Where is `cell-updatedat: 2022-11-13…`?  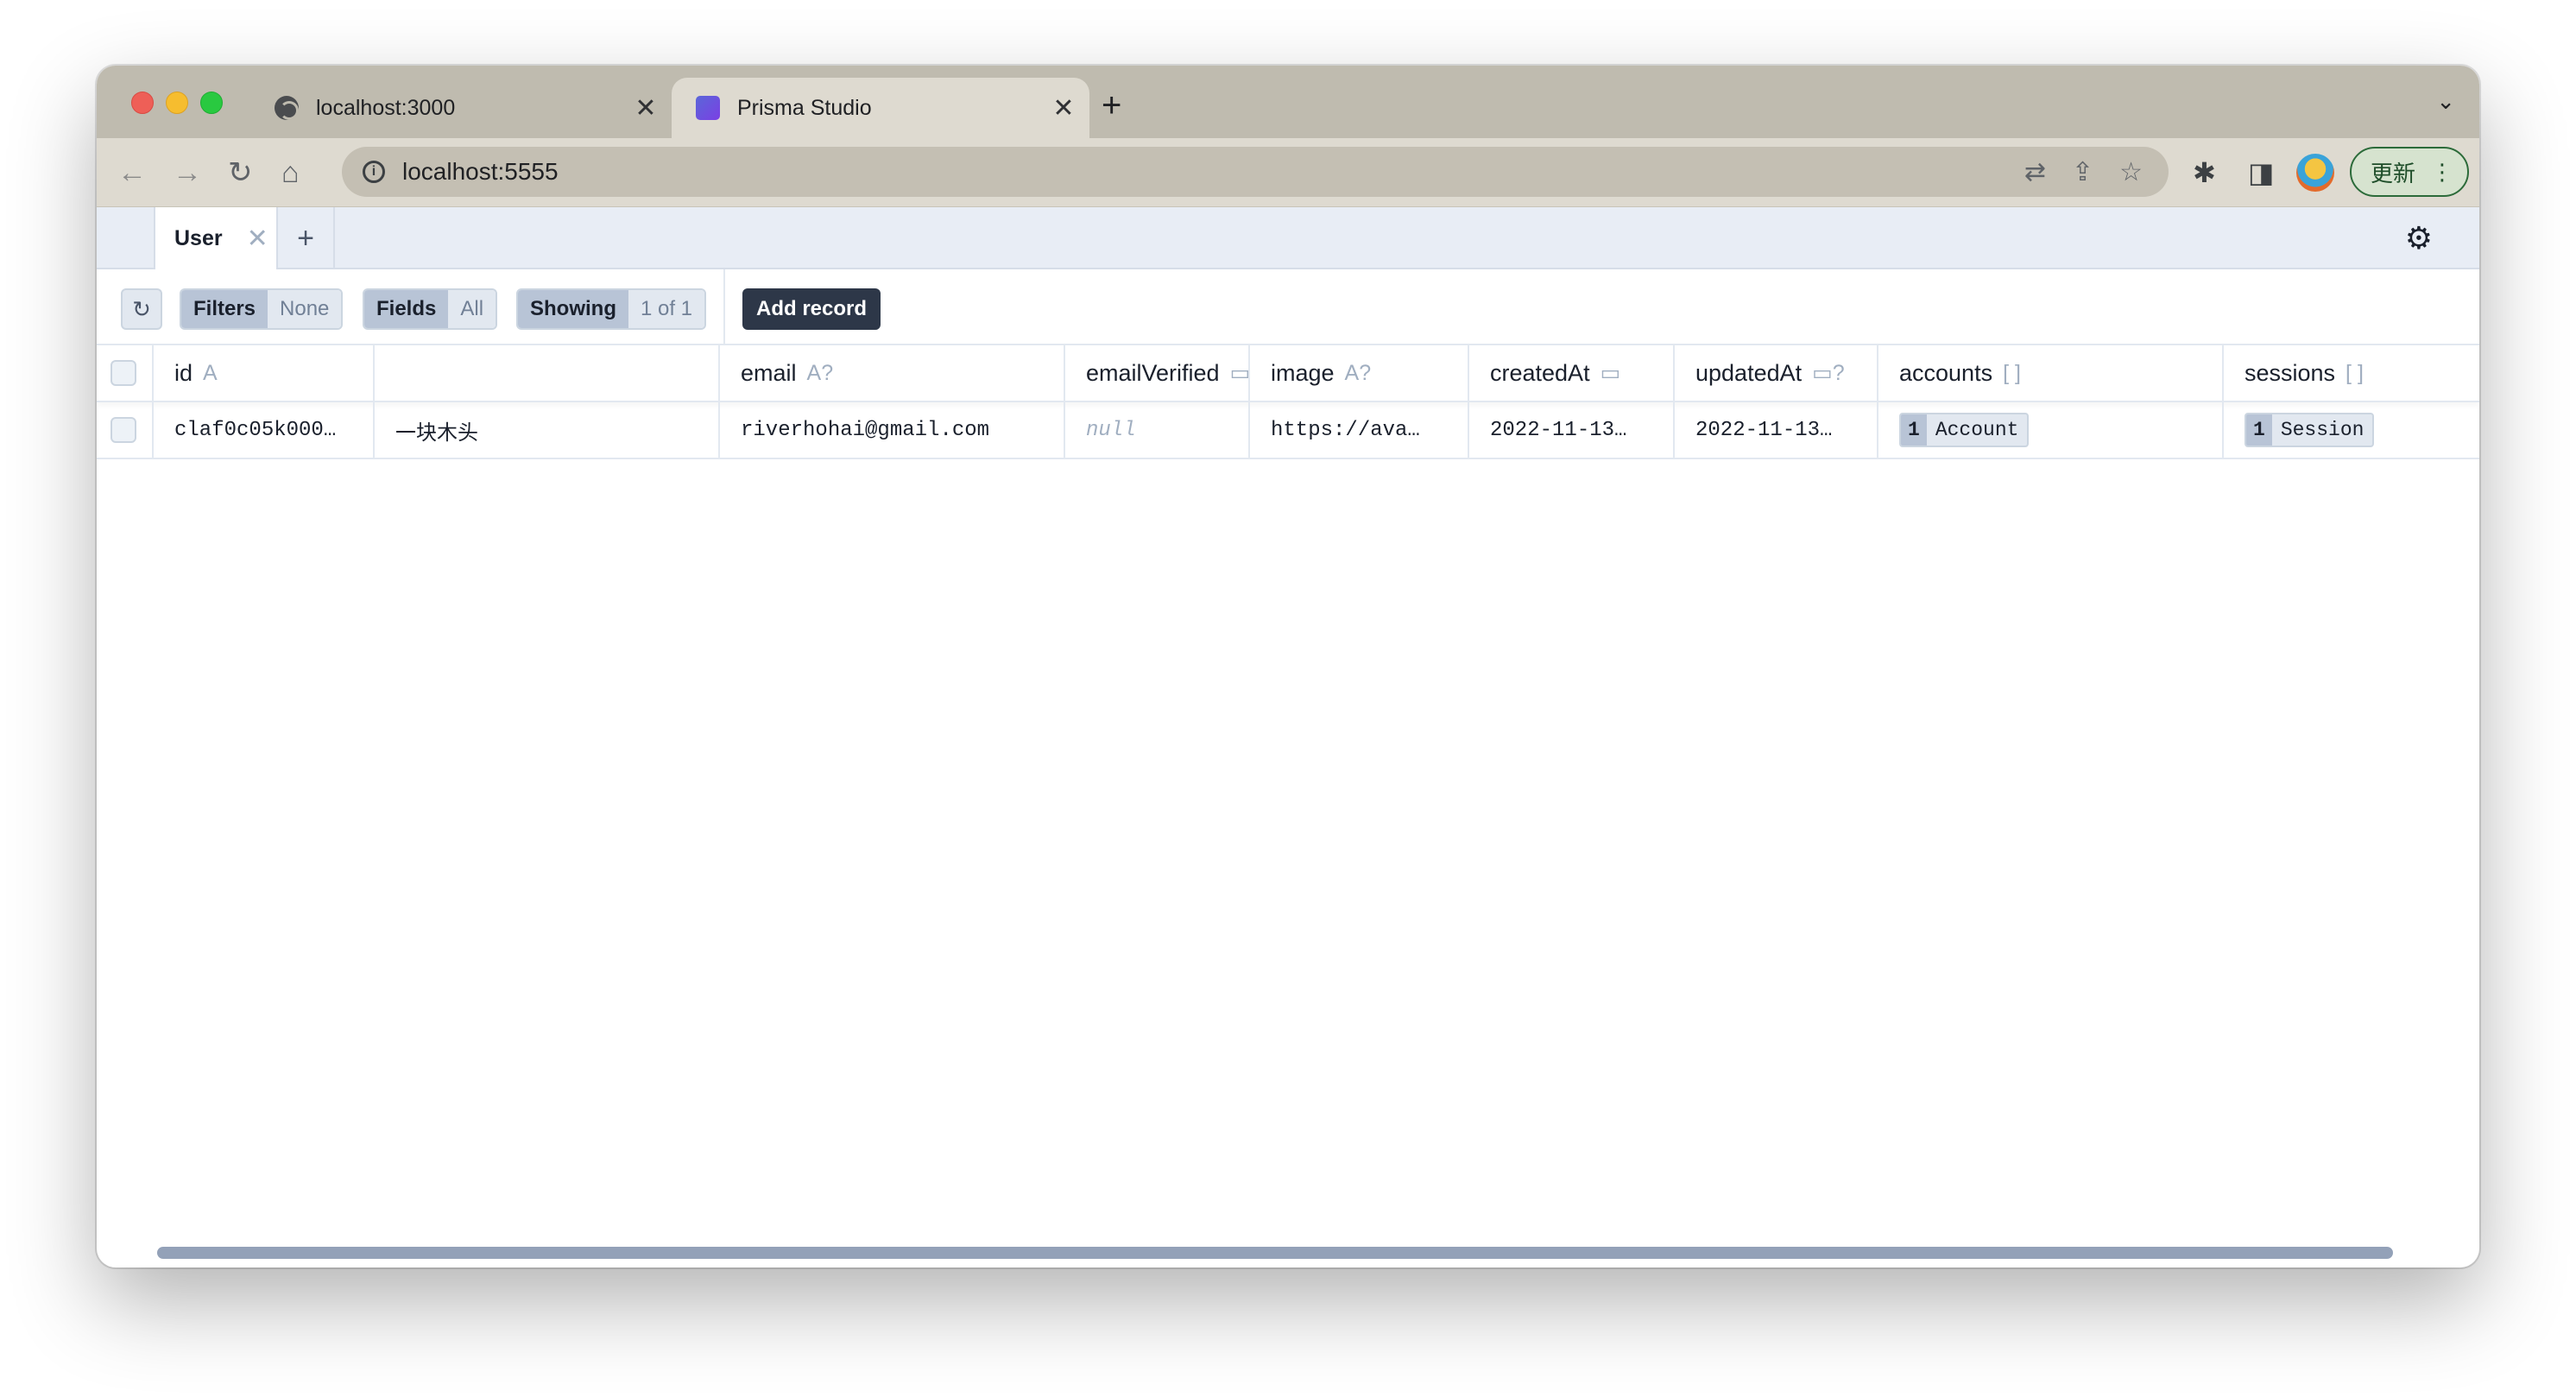 cell-updatedat: 2022-11-13… is located at coordinates (1776, 430).